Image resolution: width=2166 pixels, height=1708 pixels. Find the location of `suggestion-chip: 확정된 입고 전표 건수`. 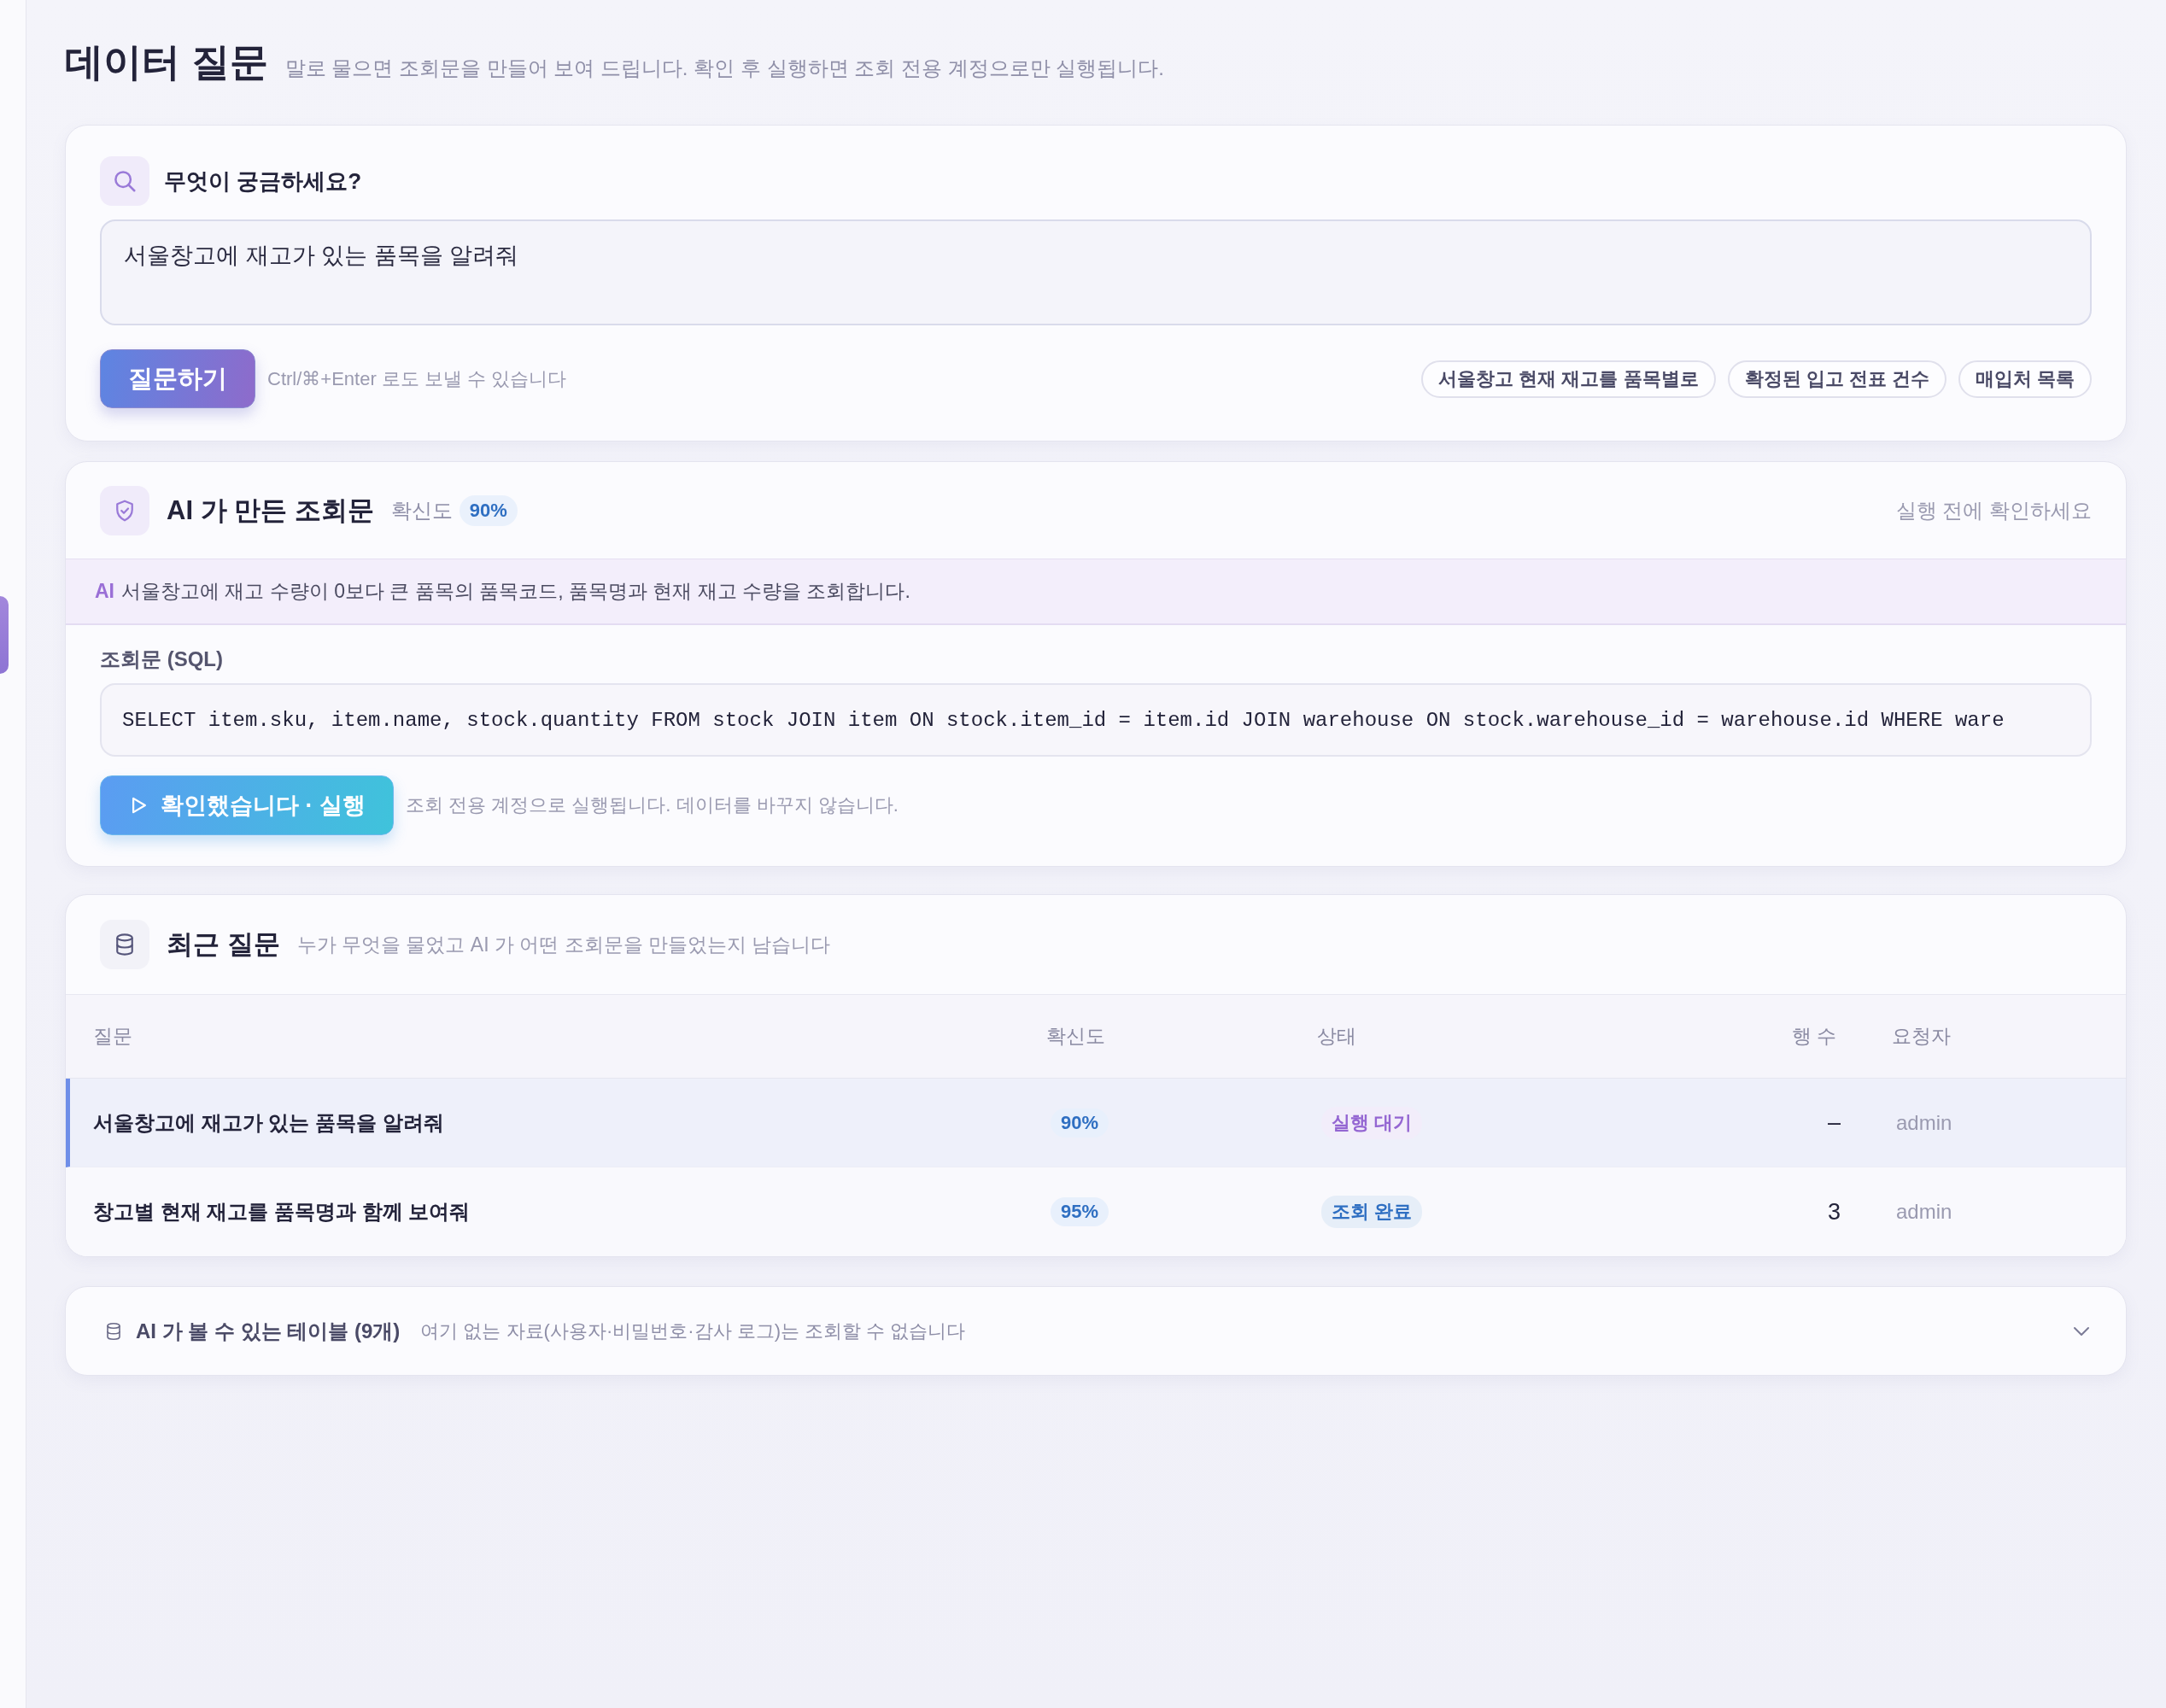

suggestion-chip: 확정된 입고 전표 건수 is located at coordinates (1836, 379).